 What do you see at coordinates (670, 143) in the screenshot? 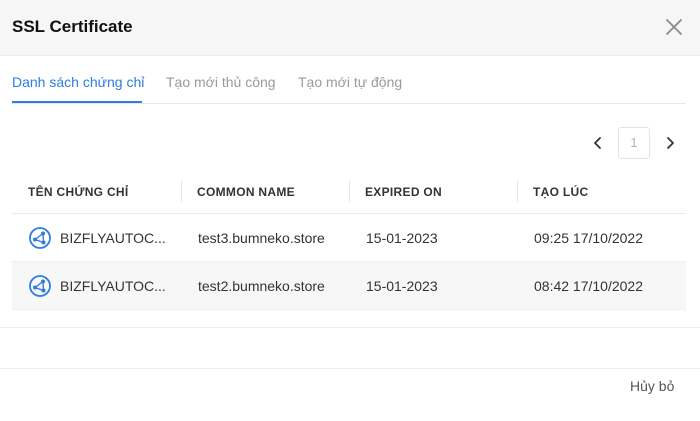
I see `chevron-right-icon` at bounding box center [670, 143].